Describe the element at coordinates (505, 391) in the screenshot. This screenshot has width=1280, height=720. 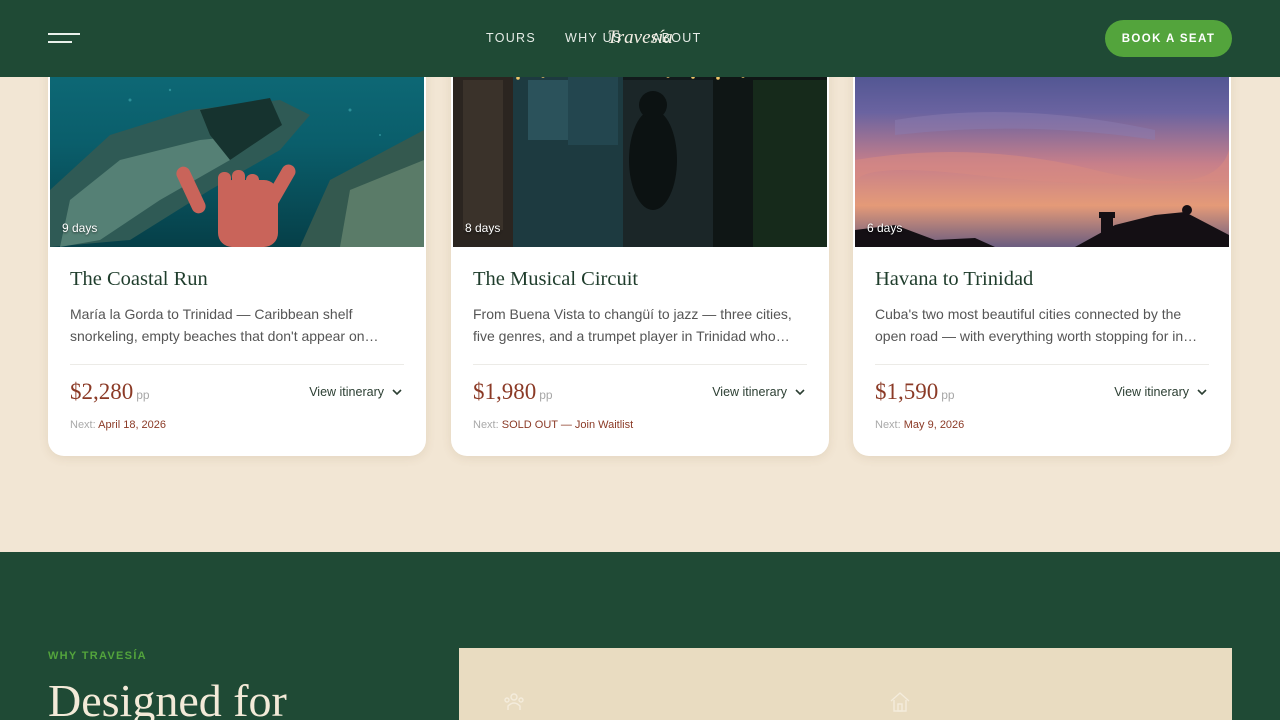
I see `price-value: $1,980` at that location.